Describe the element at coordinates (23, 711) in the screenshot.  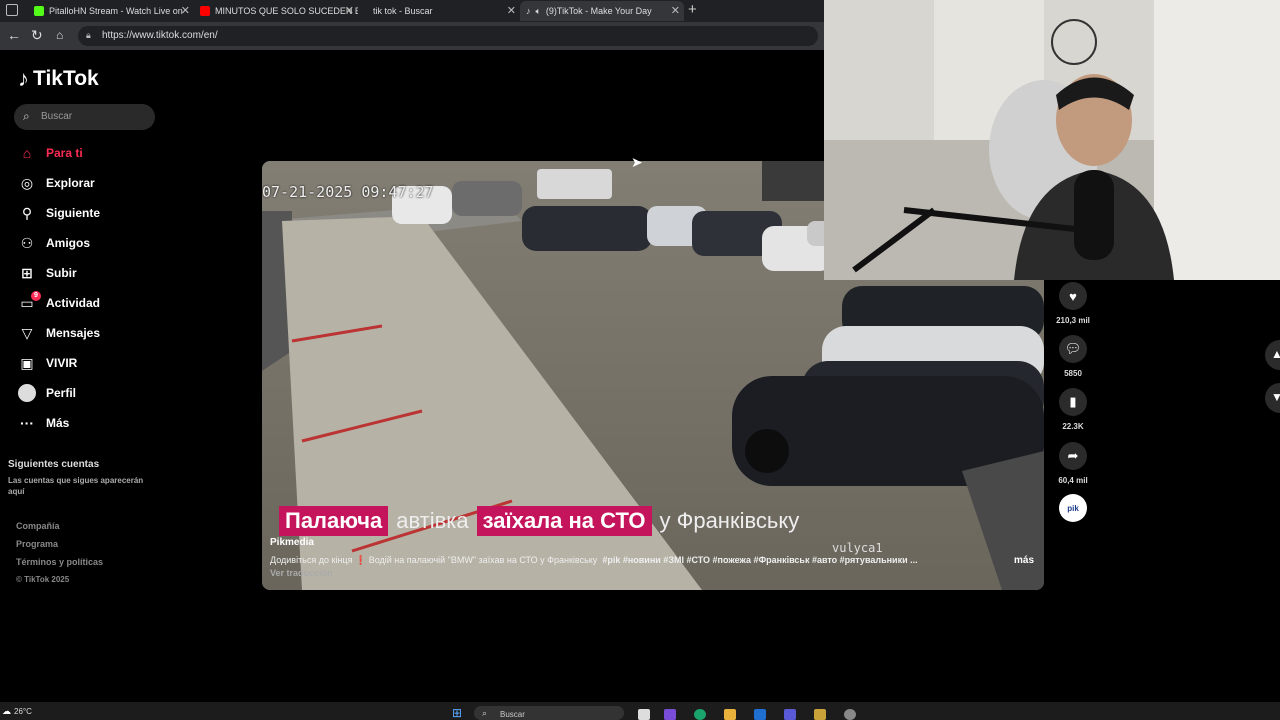
I see `weather-temperature: 26°C` at that location.